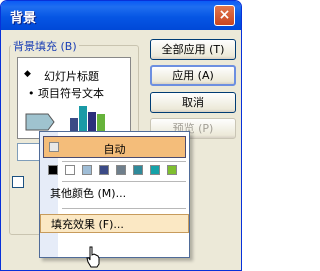 Image resolution: width=320 pixels, height=271 pixels. What do you see at coordinates (40, 122) in the screenshot?
I see `pentagon-arrow-shape` at bounding box center [40, 122].